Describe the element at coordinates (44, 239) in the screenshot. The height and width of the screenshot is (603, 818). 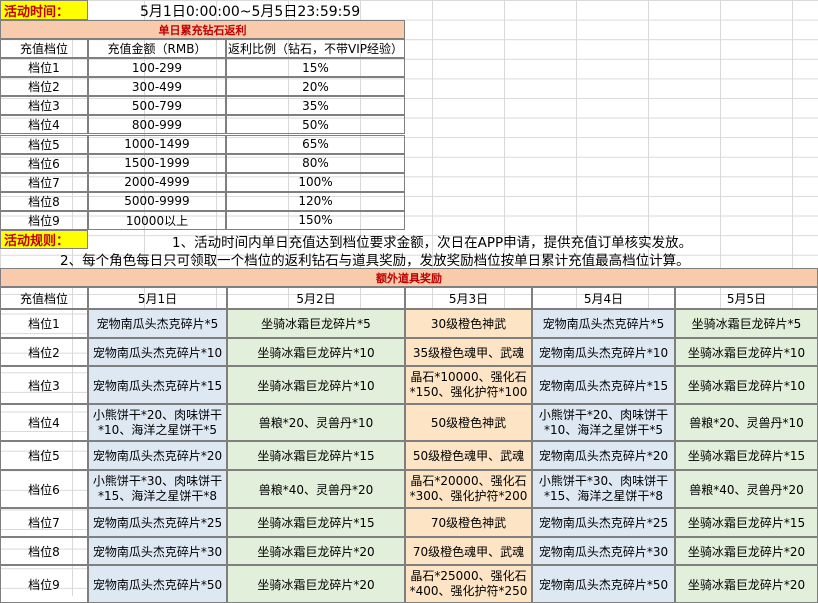
I see `rules-label: 活动规则：` at that location.